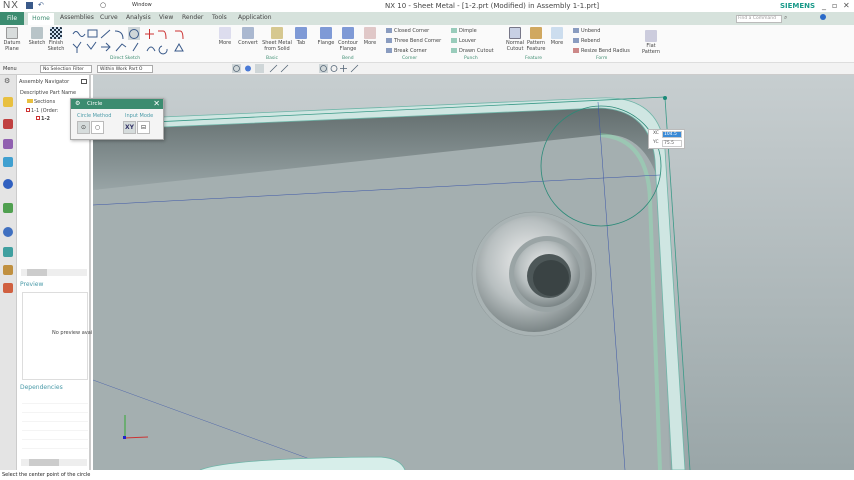  What do you see at coordinates (11, 5) in the screenshot?
I see `nx-logo: NX` at bounding box center [11, 5].